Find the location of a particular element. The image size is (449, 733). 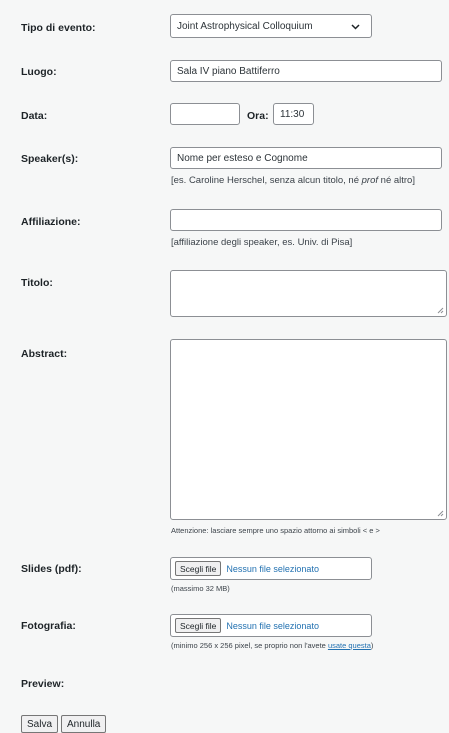

event-type-select: Joint Astrophysical Colloquium is located at coordinates (271, 26).